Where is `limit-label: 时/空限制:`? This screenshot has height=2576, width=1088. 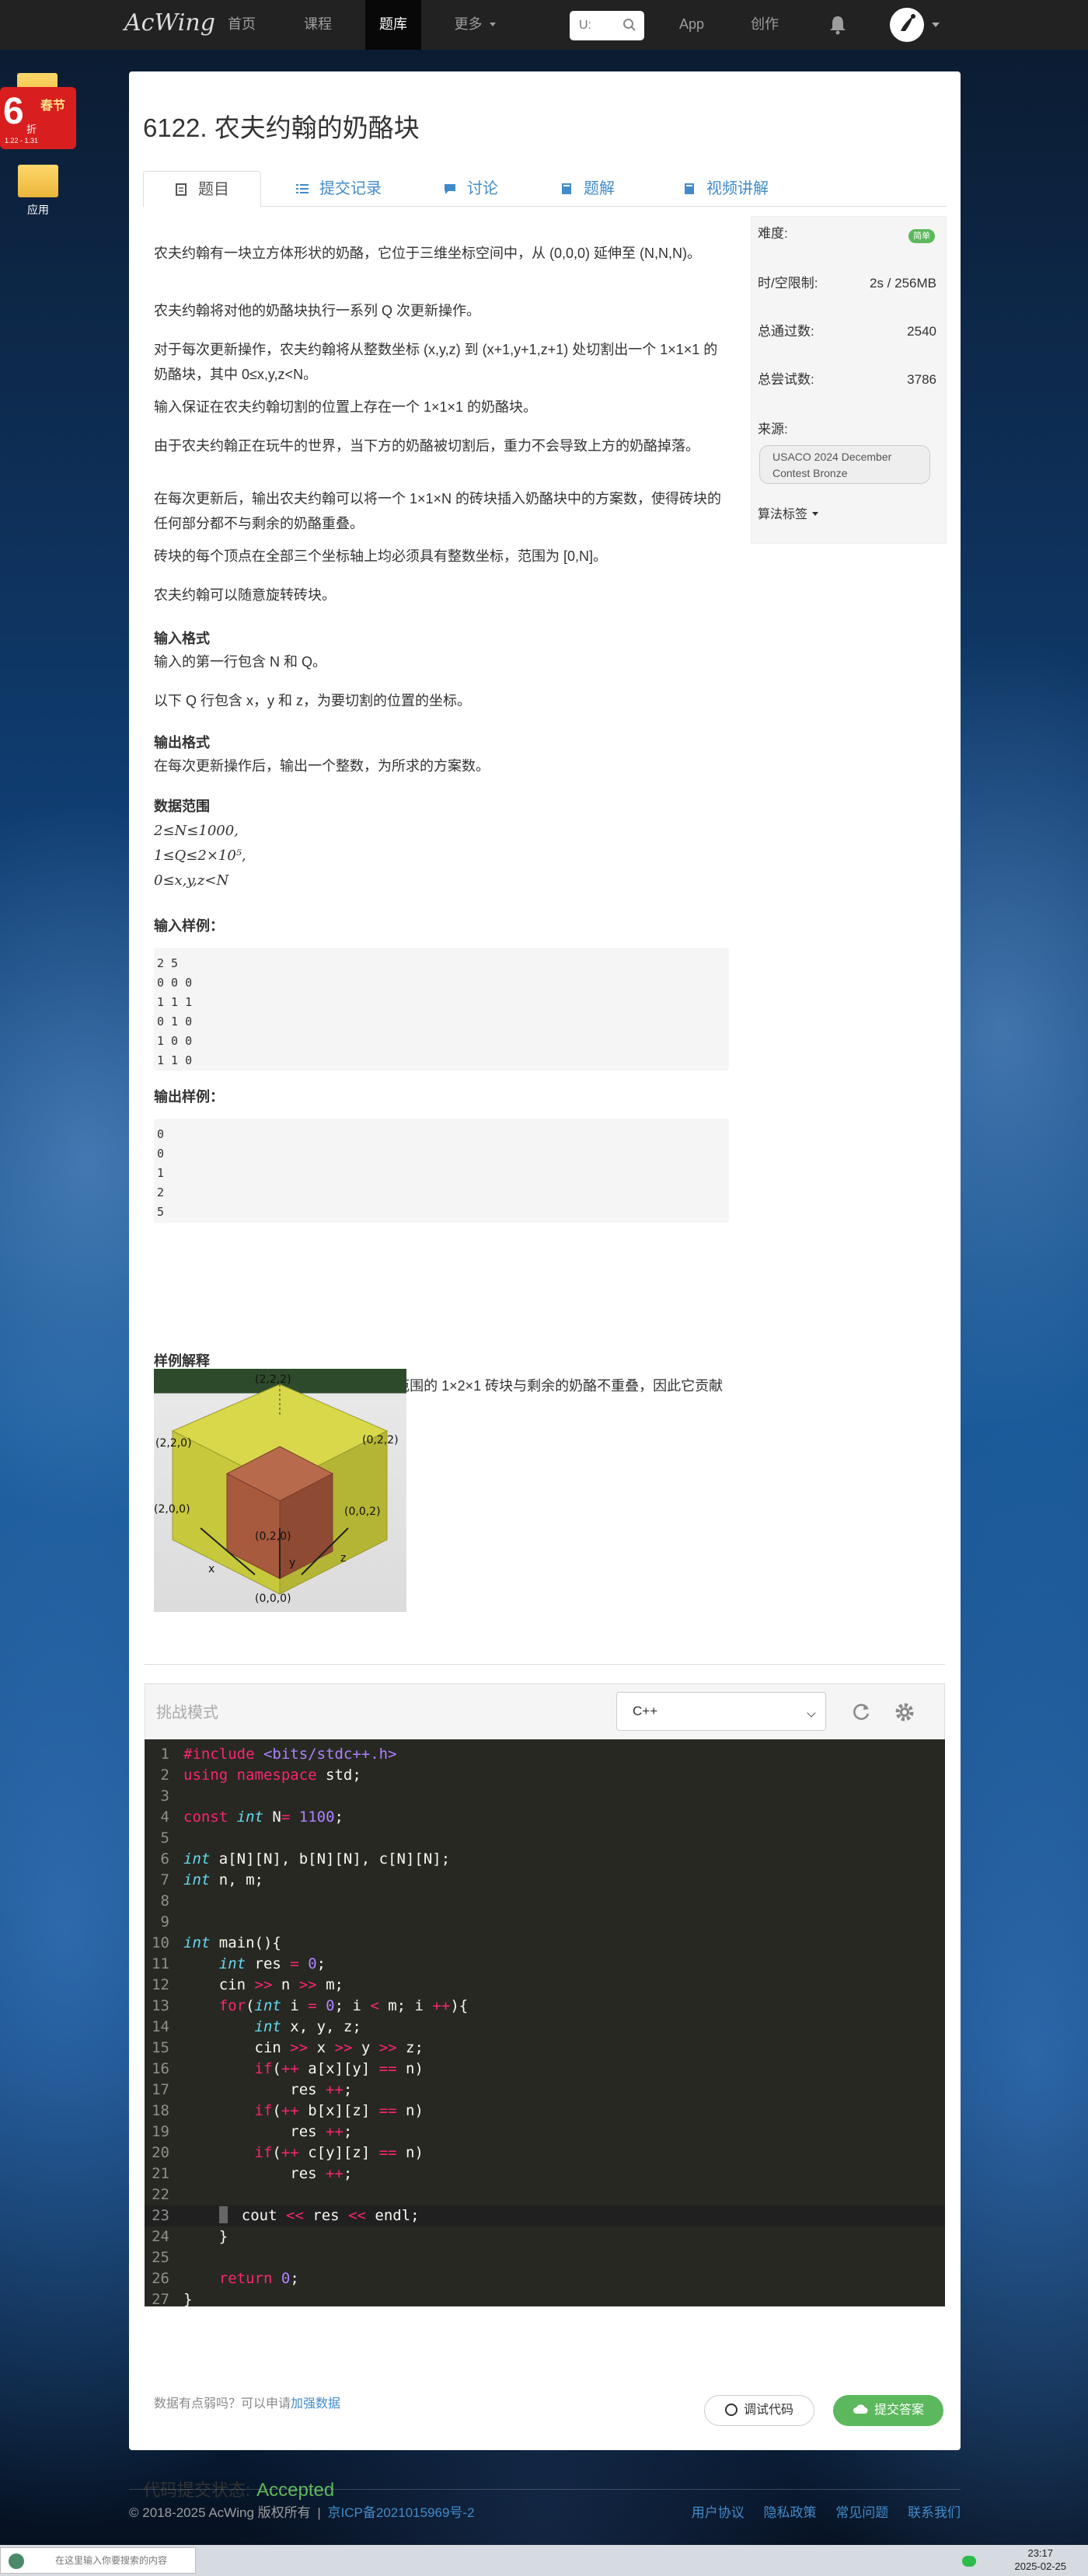
limit-label: 时/空限制: is located at coordinates (788, 283).